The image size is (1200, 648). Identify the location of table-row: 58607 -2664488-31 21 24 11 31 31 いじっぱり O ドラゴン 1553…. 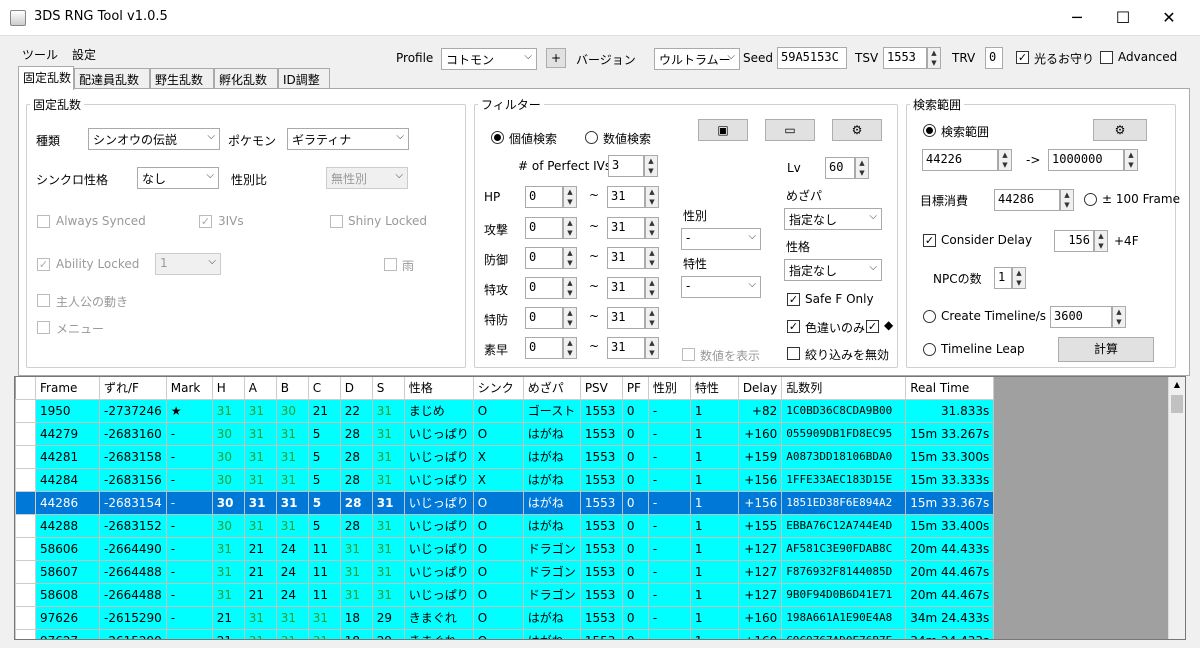
(505, 571).